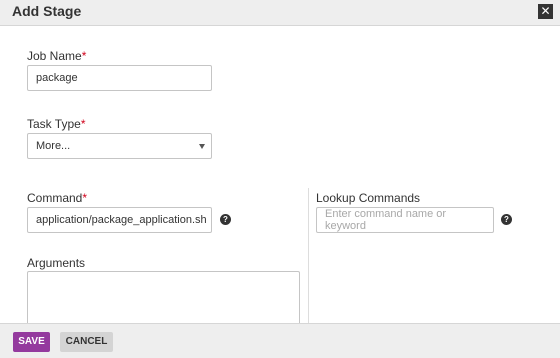 The height and width of the screenshot is (358, 560). I want to click on command-input: application/package_application.sh, so click(119, 220).